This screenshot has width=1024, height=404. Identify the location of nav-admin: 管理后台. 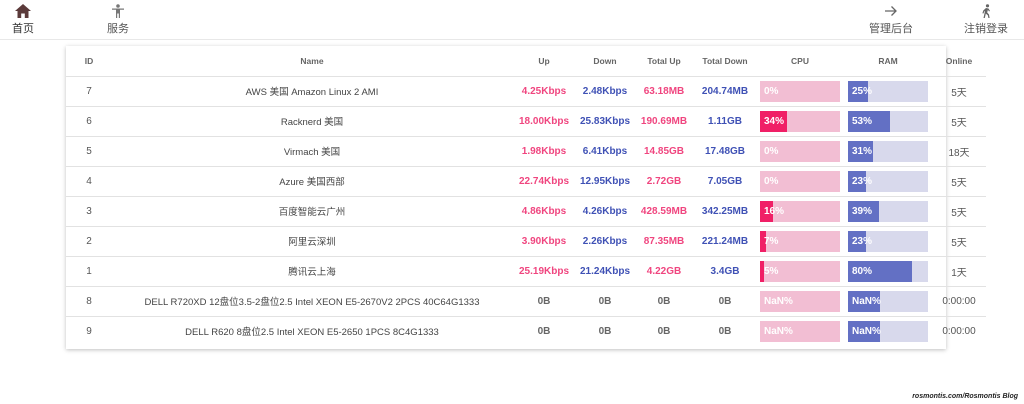
(891, 20).